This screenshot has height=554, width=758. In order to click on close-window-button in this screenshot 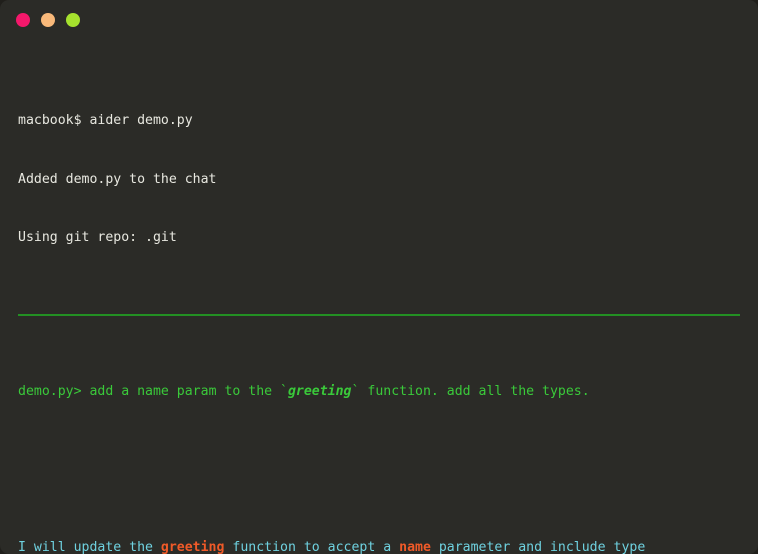, I will do `click(23, 20)`.